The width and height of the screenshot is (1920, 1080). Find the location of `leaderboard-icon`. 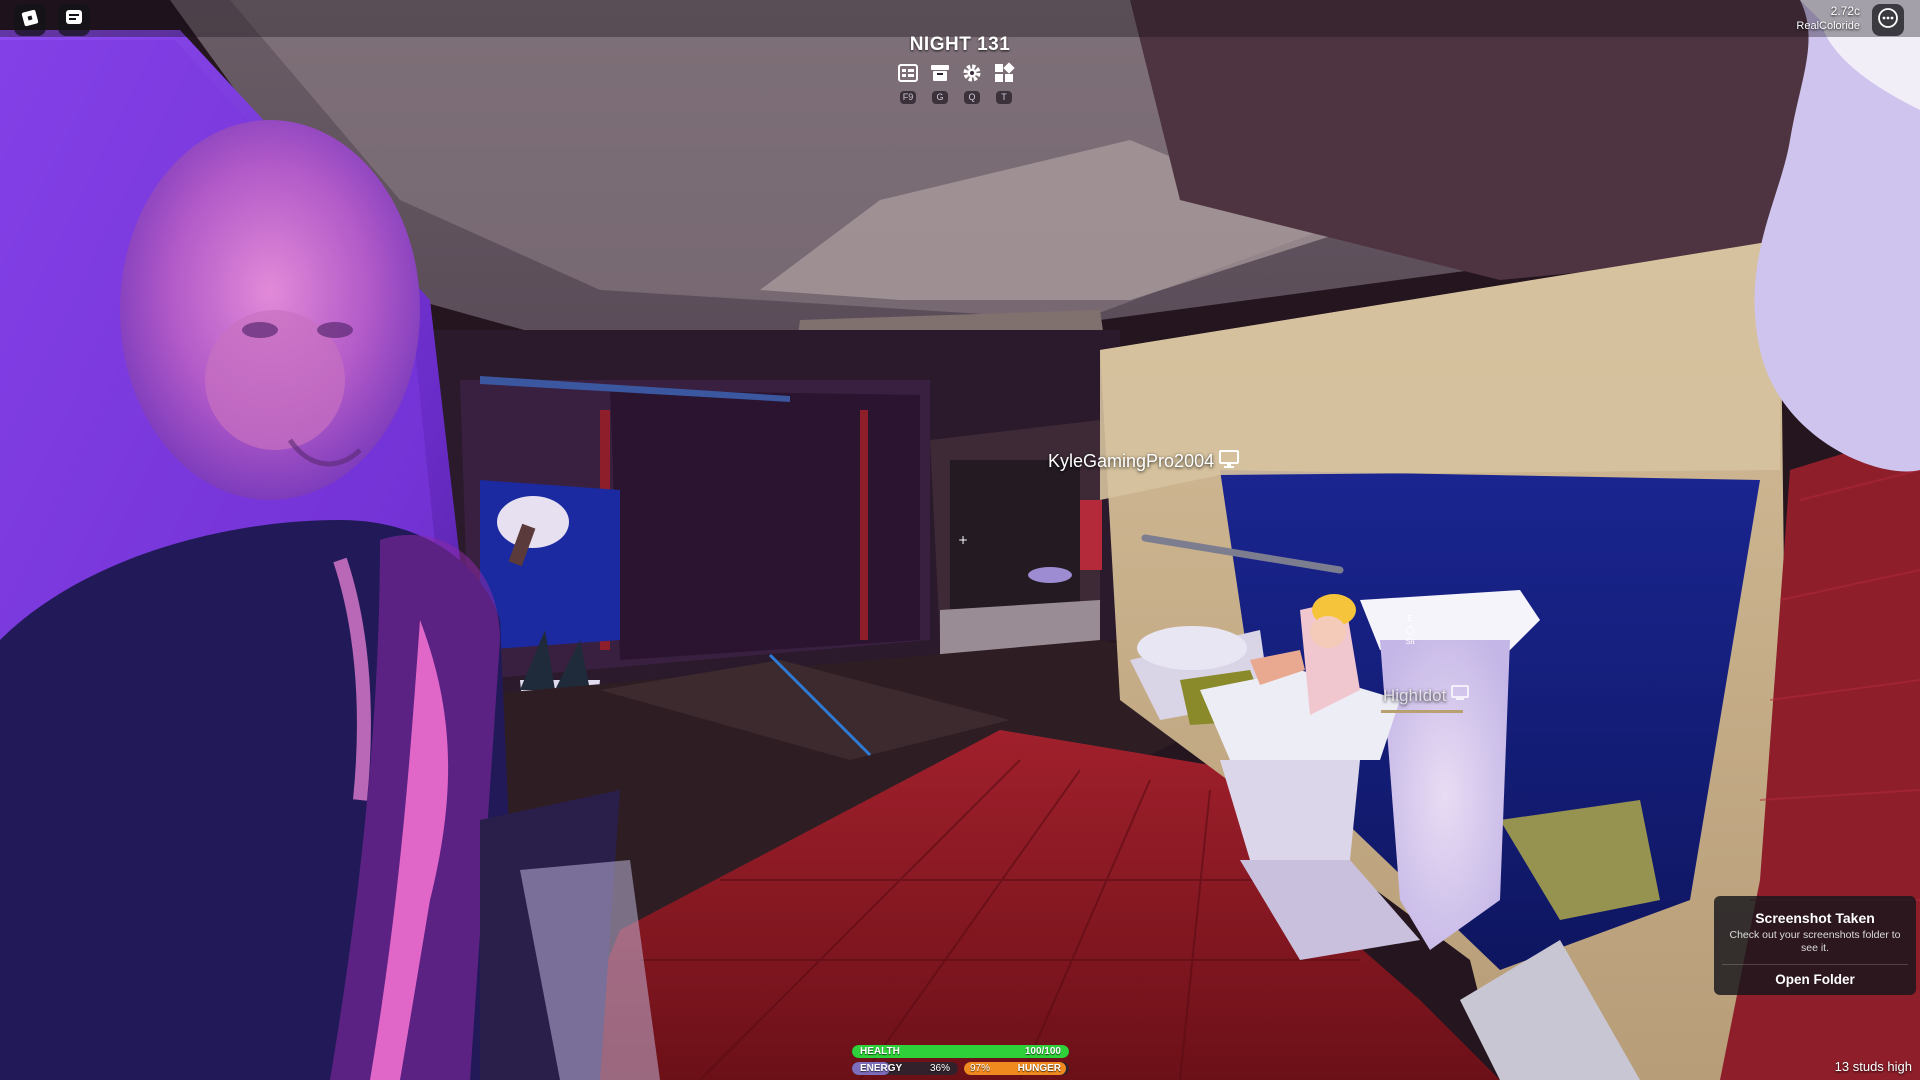

leaderboard-icon is located at coordinates (908, 75).